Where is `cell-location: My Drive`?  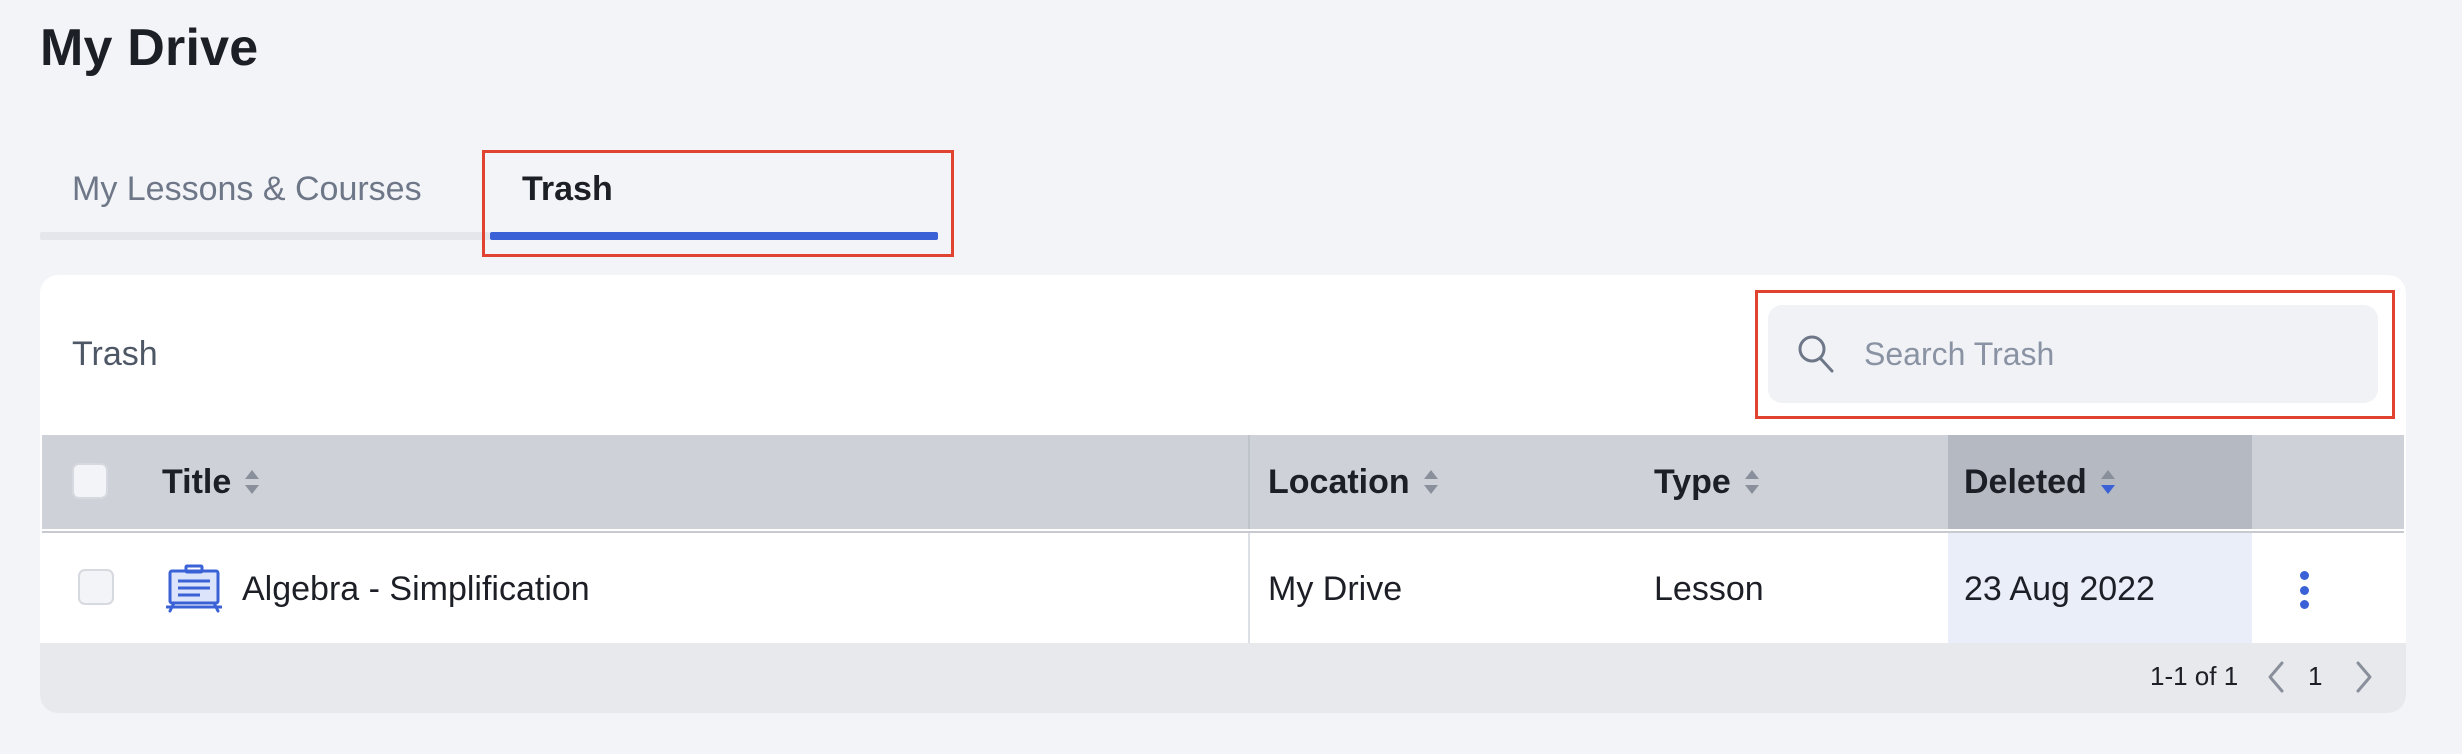 cell-location: My Drive is located at coordinates (1335, 588).